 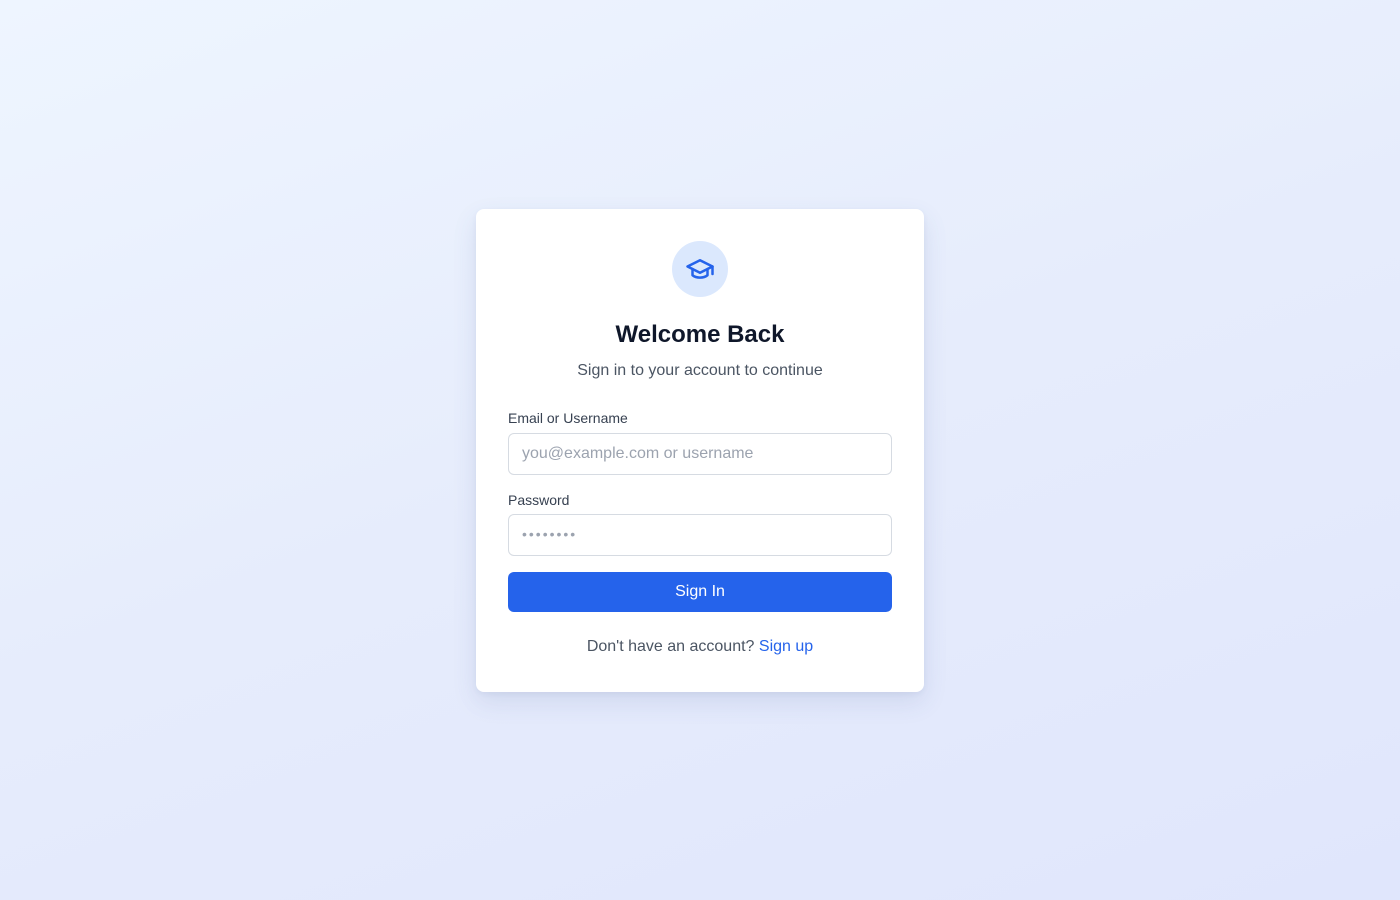 What do you see at coordinates (670, 646) in the screenshot?
I see `signup-prompt-text: Don't have an account?` at bounding box center [670, 646].